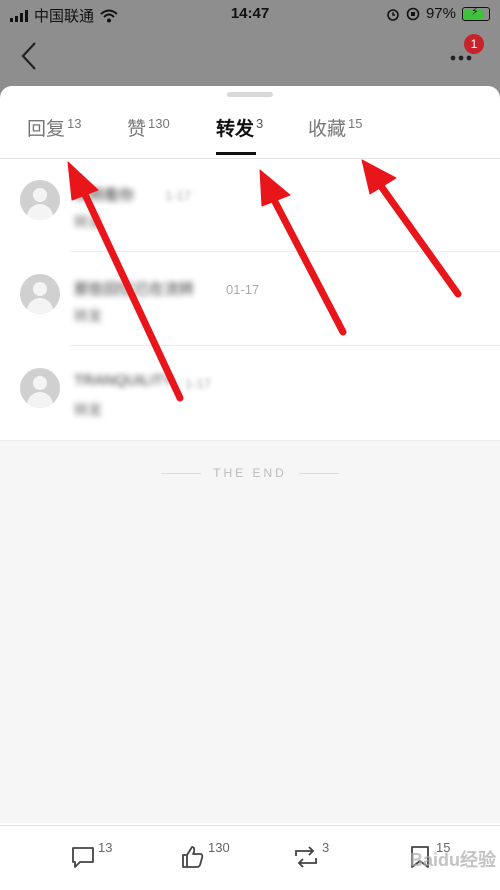 The height and width of the screenshot is (890, 500). I want to click on tab-count: 130, so click(159, 123).